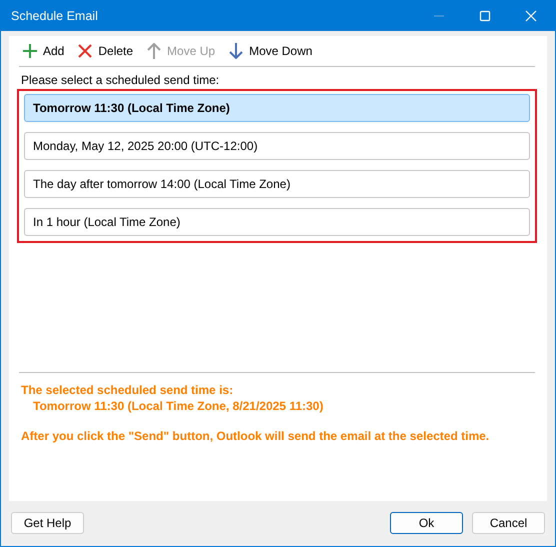 Image resolution: width=556 pixels, height=547 pixels. I want to click on cancel-button: Cancel, so click(508, 523).